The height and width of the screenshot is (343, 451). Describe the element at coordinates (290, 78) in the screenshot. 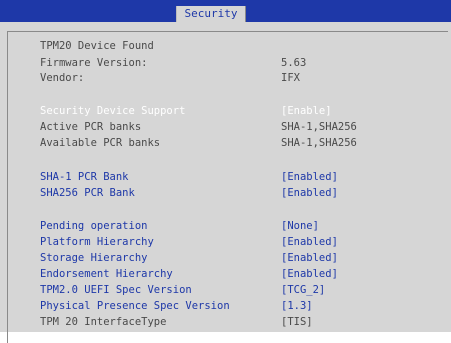

I see `vendor-value: IFX` at that location.